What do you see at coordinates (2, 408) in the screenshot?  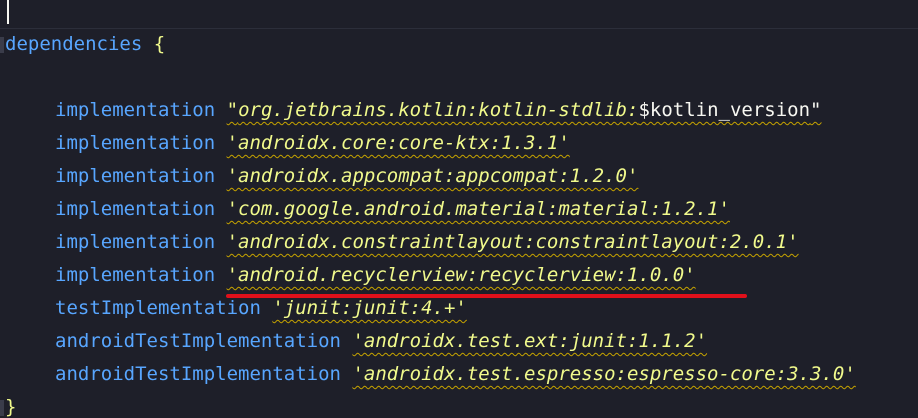 I see `fold-marker-close` at bounding box center [2, 408].